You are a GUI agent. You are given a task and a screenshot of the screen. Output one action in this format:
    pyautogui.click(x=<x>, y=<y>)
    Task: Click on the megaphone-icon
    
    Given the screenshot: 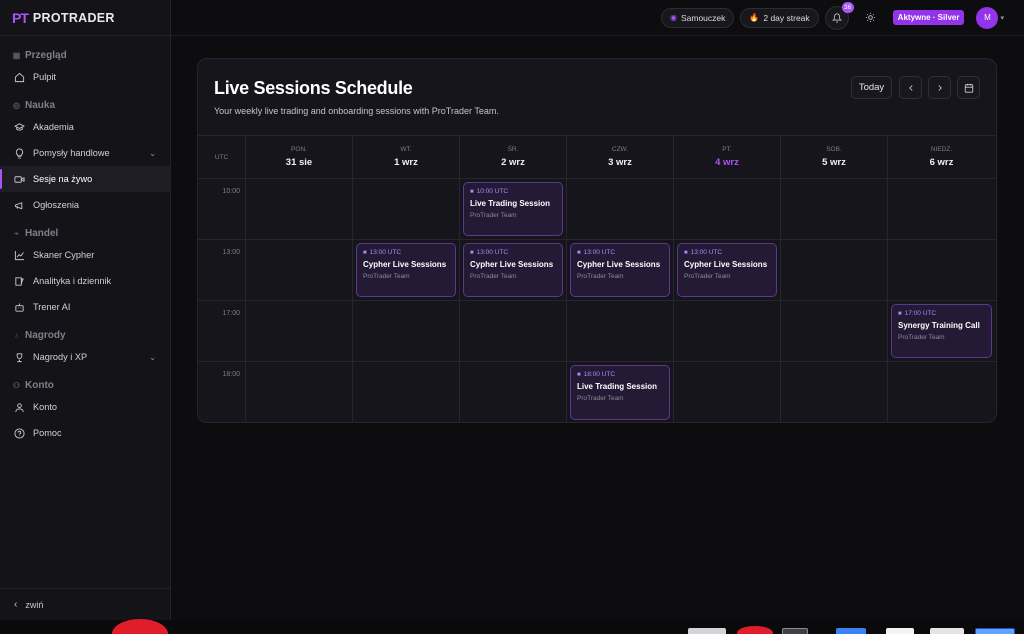 What is the action you would take?
    pyautogui.click(x=19, y=205)
    